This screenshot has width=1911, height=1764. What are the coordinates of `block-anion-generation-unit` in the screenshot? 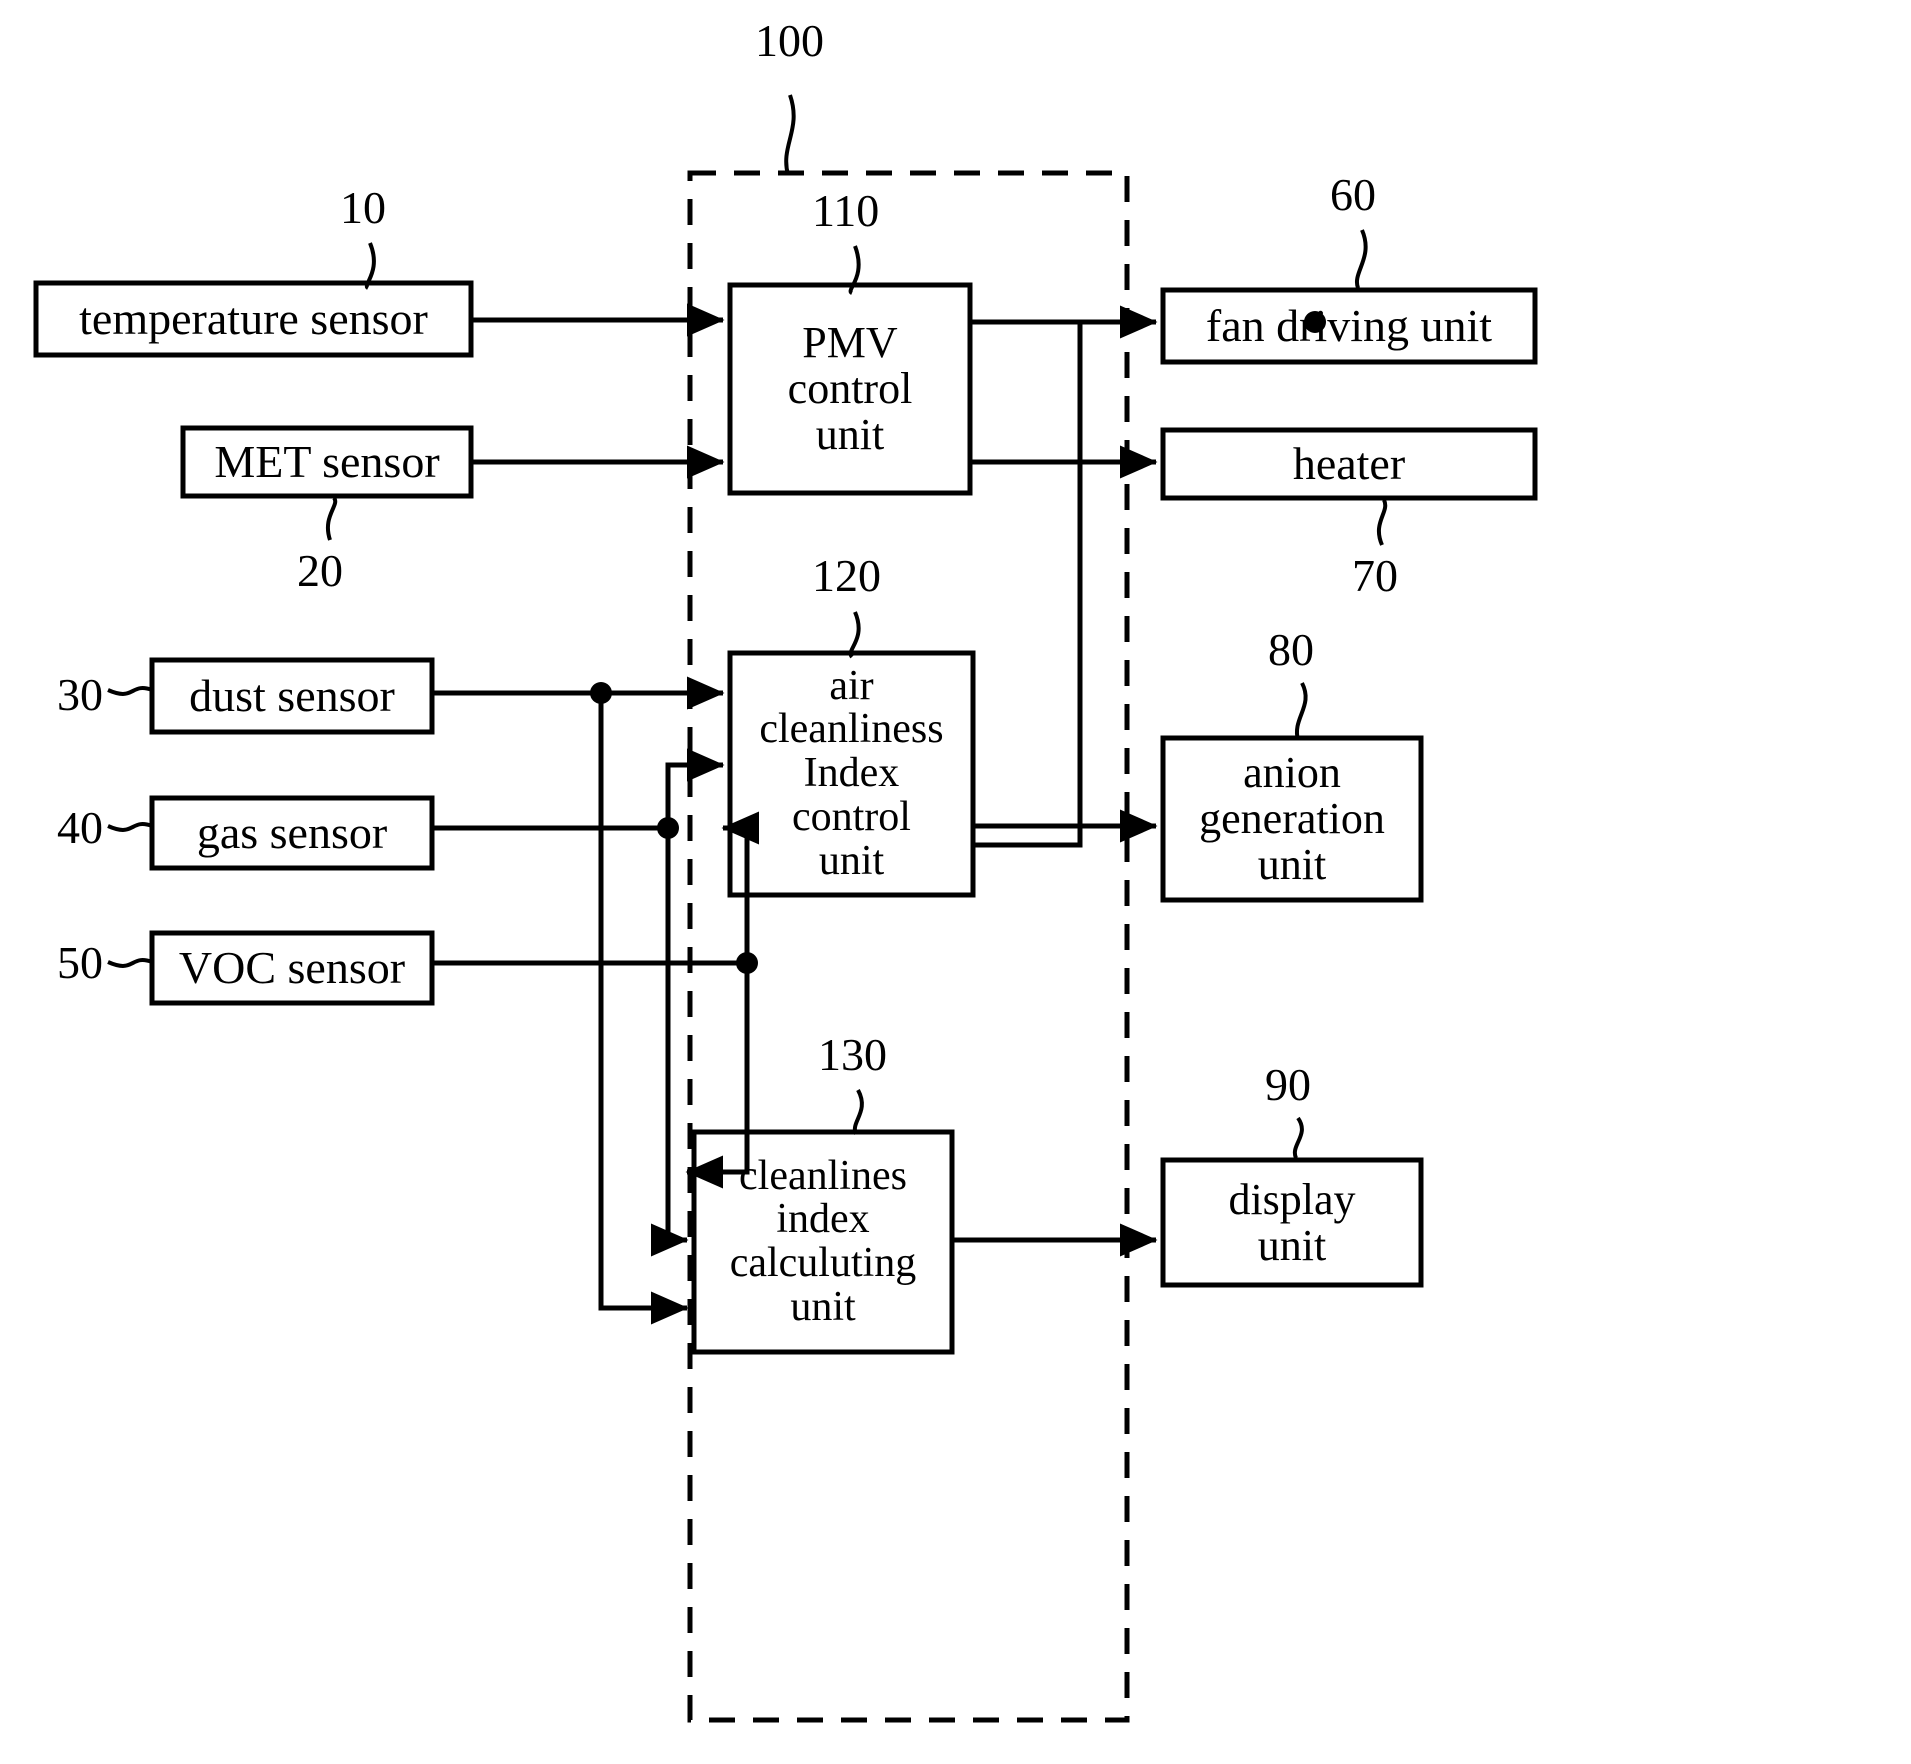 It's located at (1292, 819).